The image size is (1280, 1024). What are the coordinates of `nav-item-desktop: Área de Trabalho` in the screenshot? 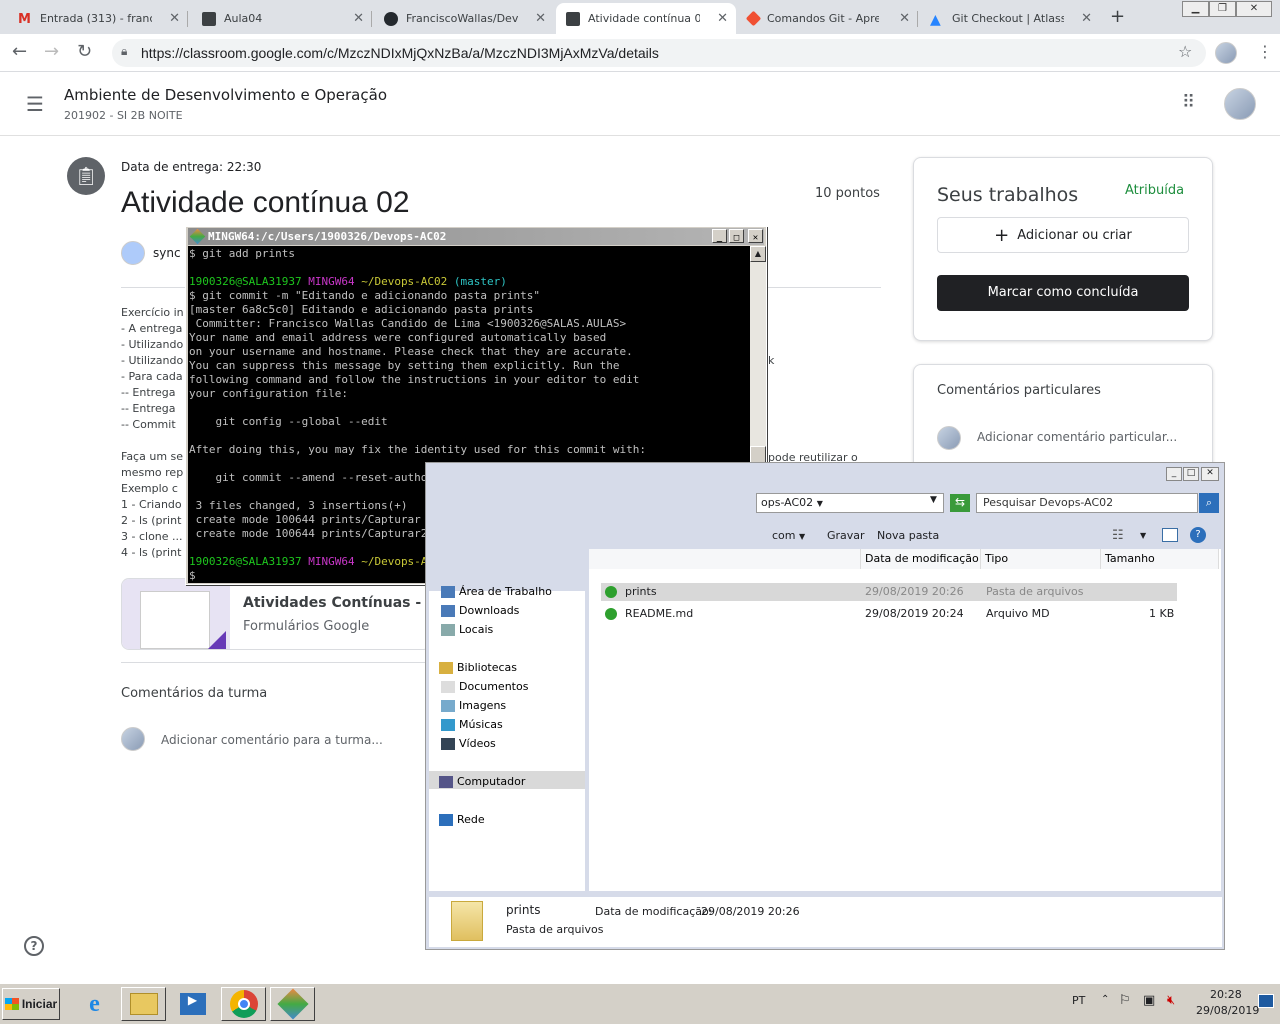 It's located at (496, 591).